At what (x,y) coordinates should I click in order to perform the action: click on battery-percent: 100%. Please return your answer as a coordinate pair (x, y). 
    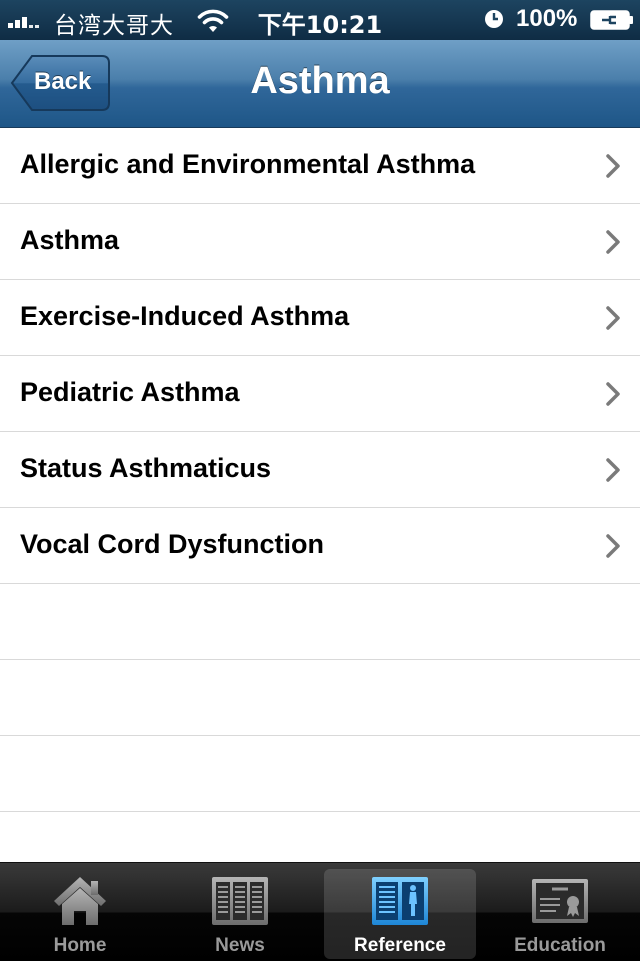
    Looking at the image, I should click on (547, 18).